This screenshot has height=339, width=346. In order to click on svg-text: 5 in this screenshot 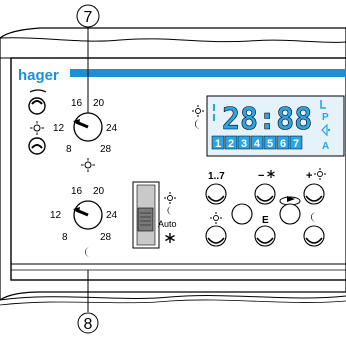, I will do `click(270, 144)`.